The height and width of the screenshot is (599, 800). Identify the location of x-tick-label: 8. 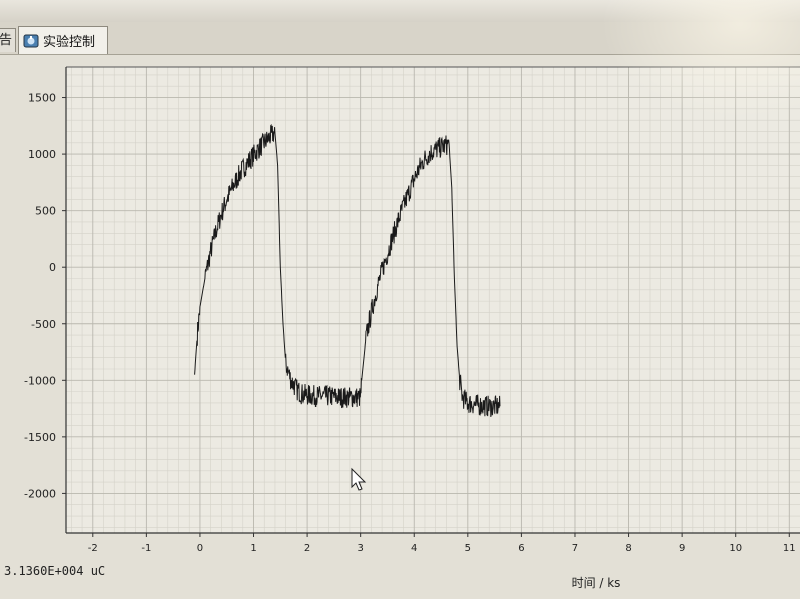
(628, 548).